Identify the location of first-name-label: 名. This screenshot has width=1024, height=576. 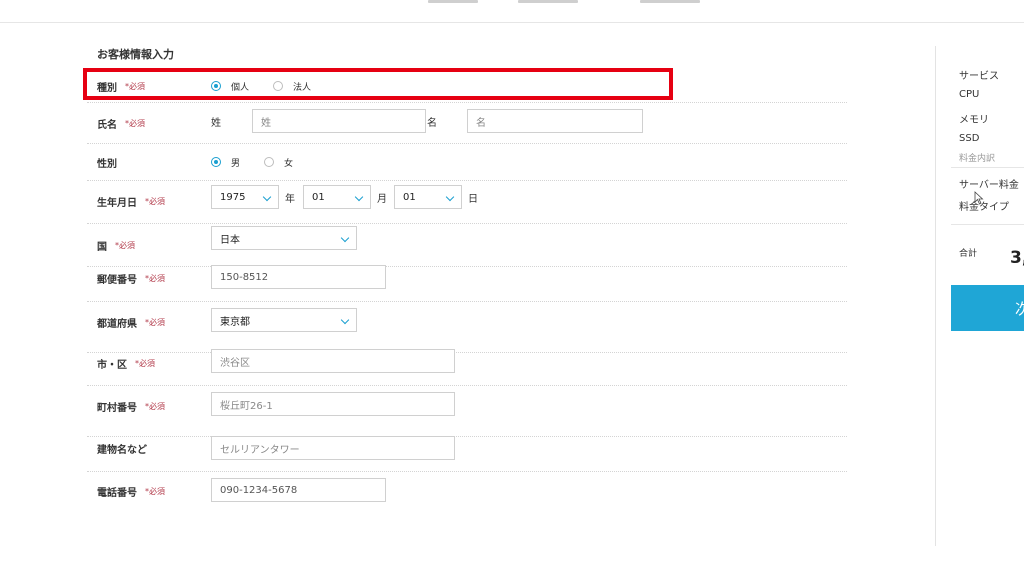
(432, 123).